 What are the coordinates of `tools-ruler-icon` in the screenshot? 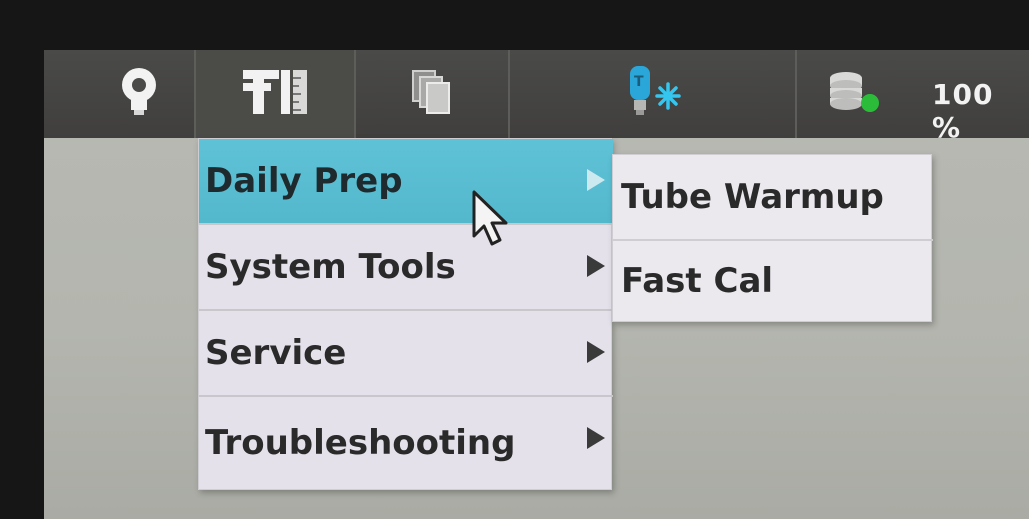 It's located at (275, 94).